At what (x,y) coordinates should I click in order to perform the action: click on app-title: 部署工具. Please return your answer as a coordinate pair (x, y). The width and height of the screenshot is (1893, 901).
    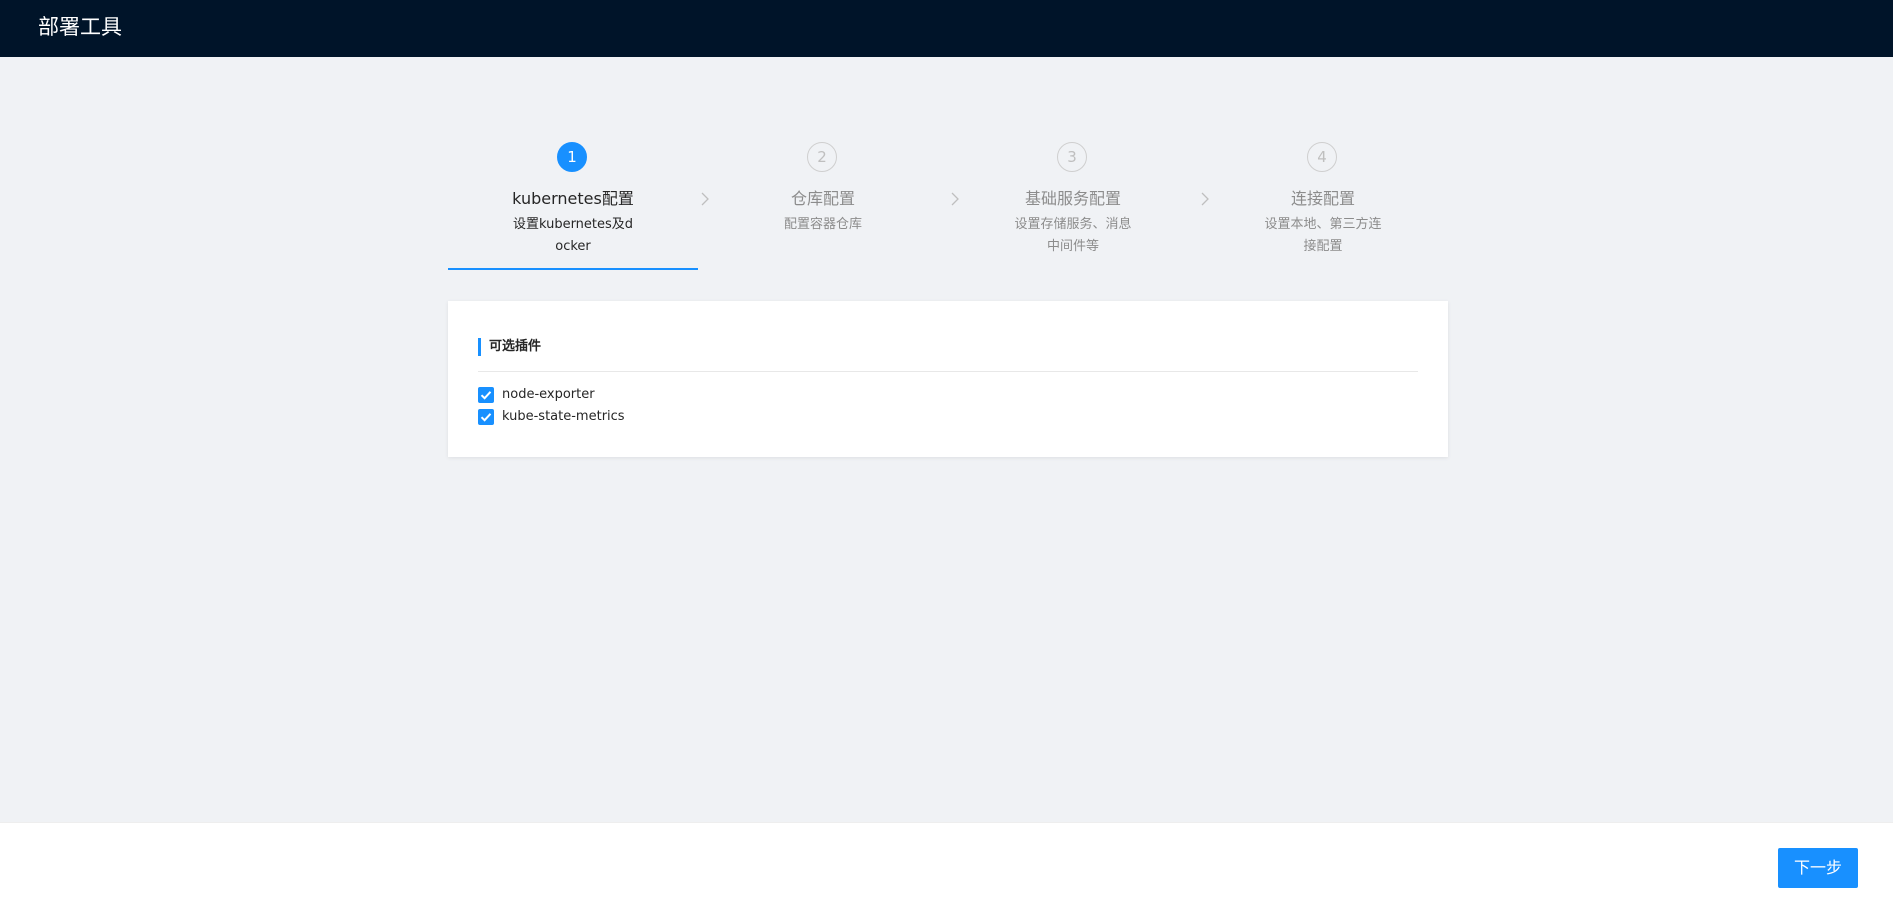
    Looking at the image, I should click on (80, 27).